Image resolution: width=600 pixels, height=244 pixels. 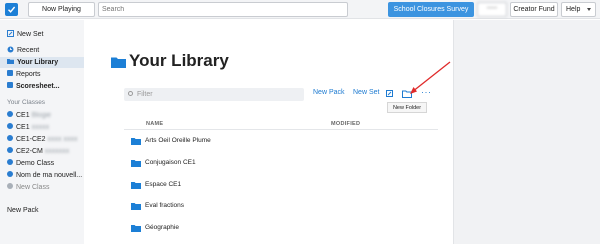 I want to click on new-folder-tooltip: New Folder, so click(x=407, y=107).